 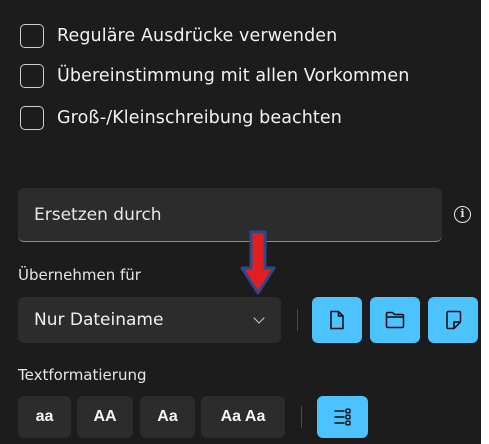 I want to click on checkbox-case-sensitive-box, so click(x=32, y=118).